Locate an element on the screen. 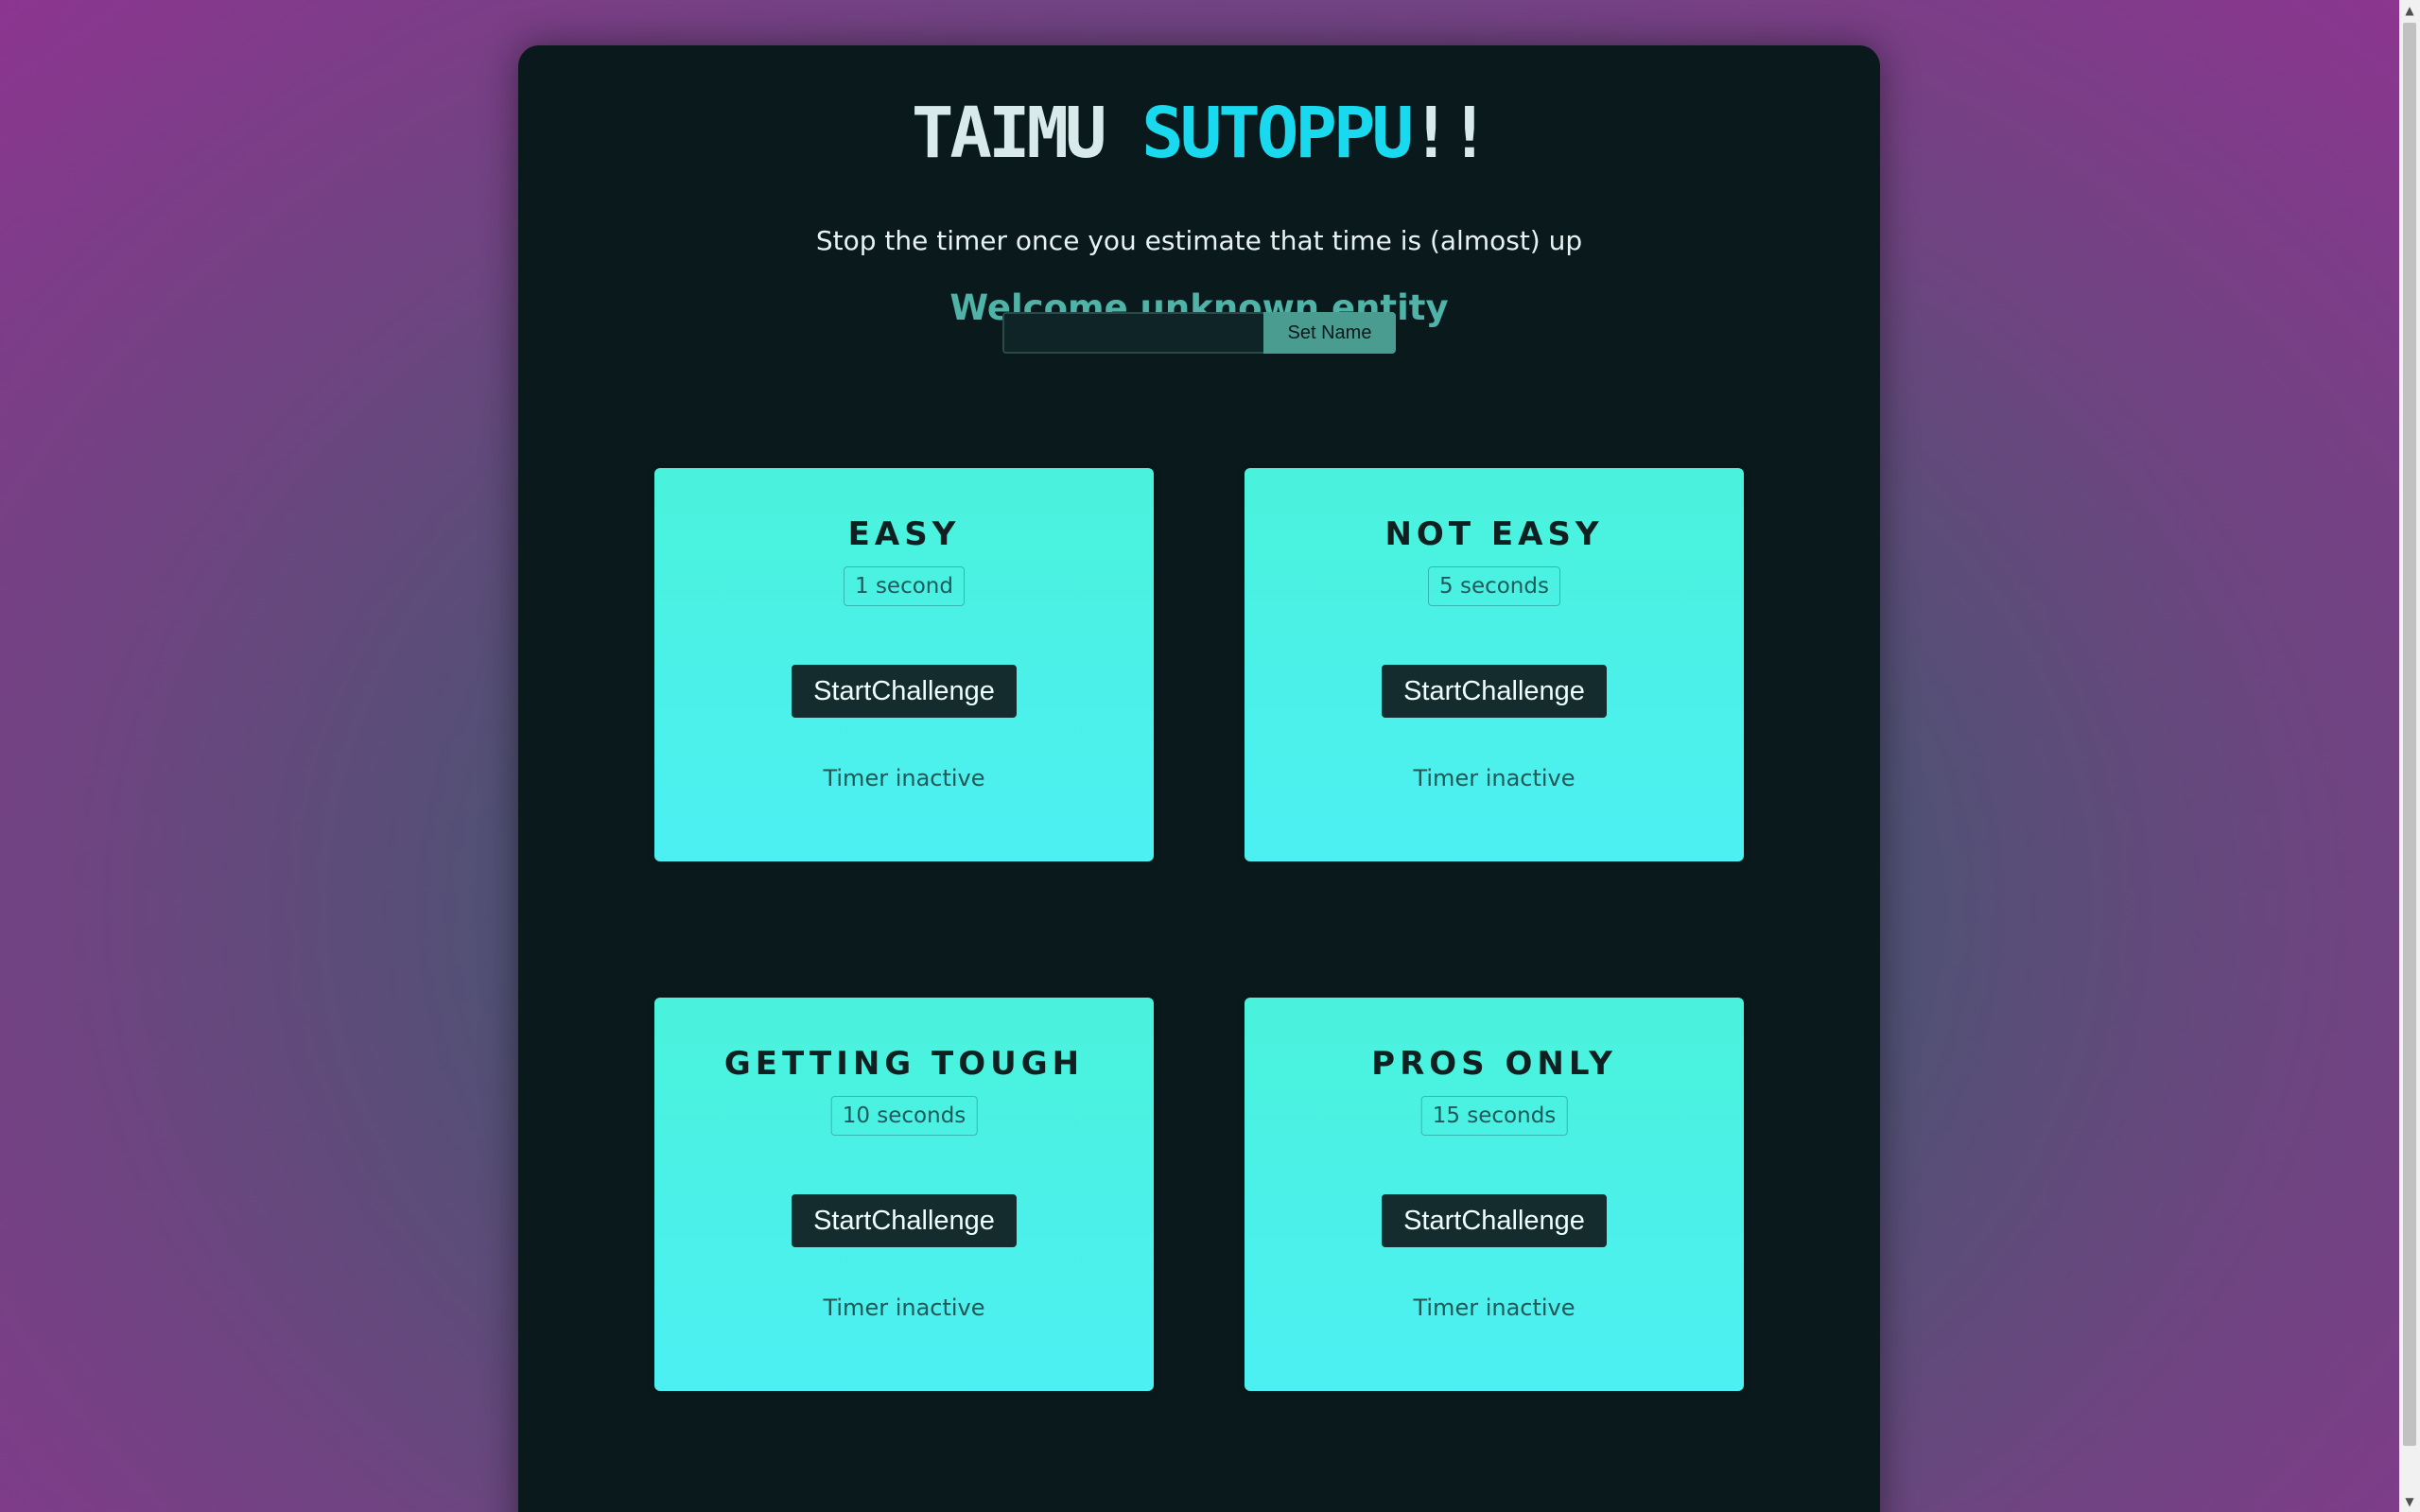 The width and height of the screenshot is (2420, 1512). scrollbar-thumb is located at coordinates (2409, 734).